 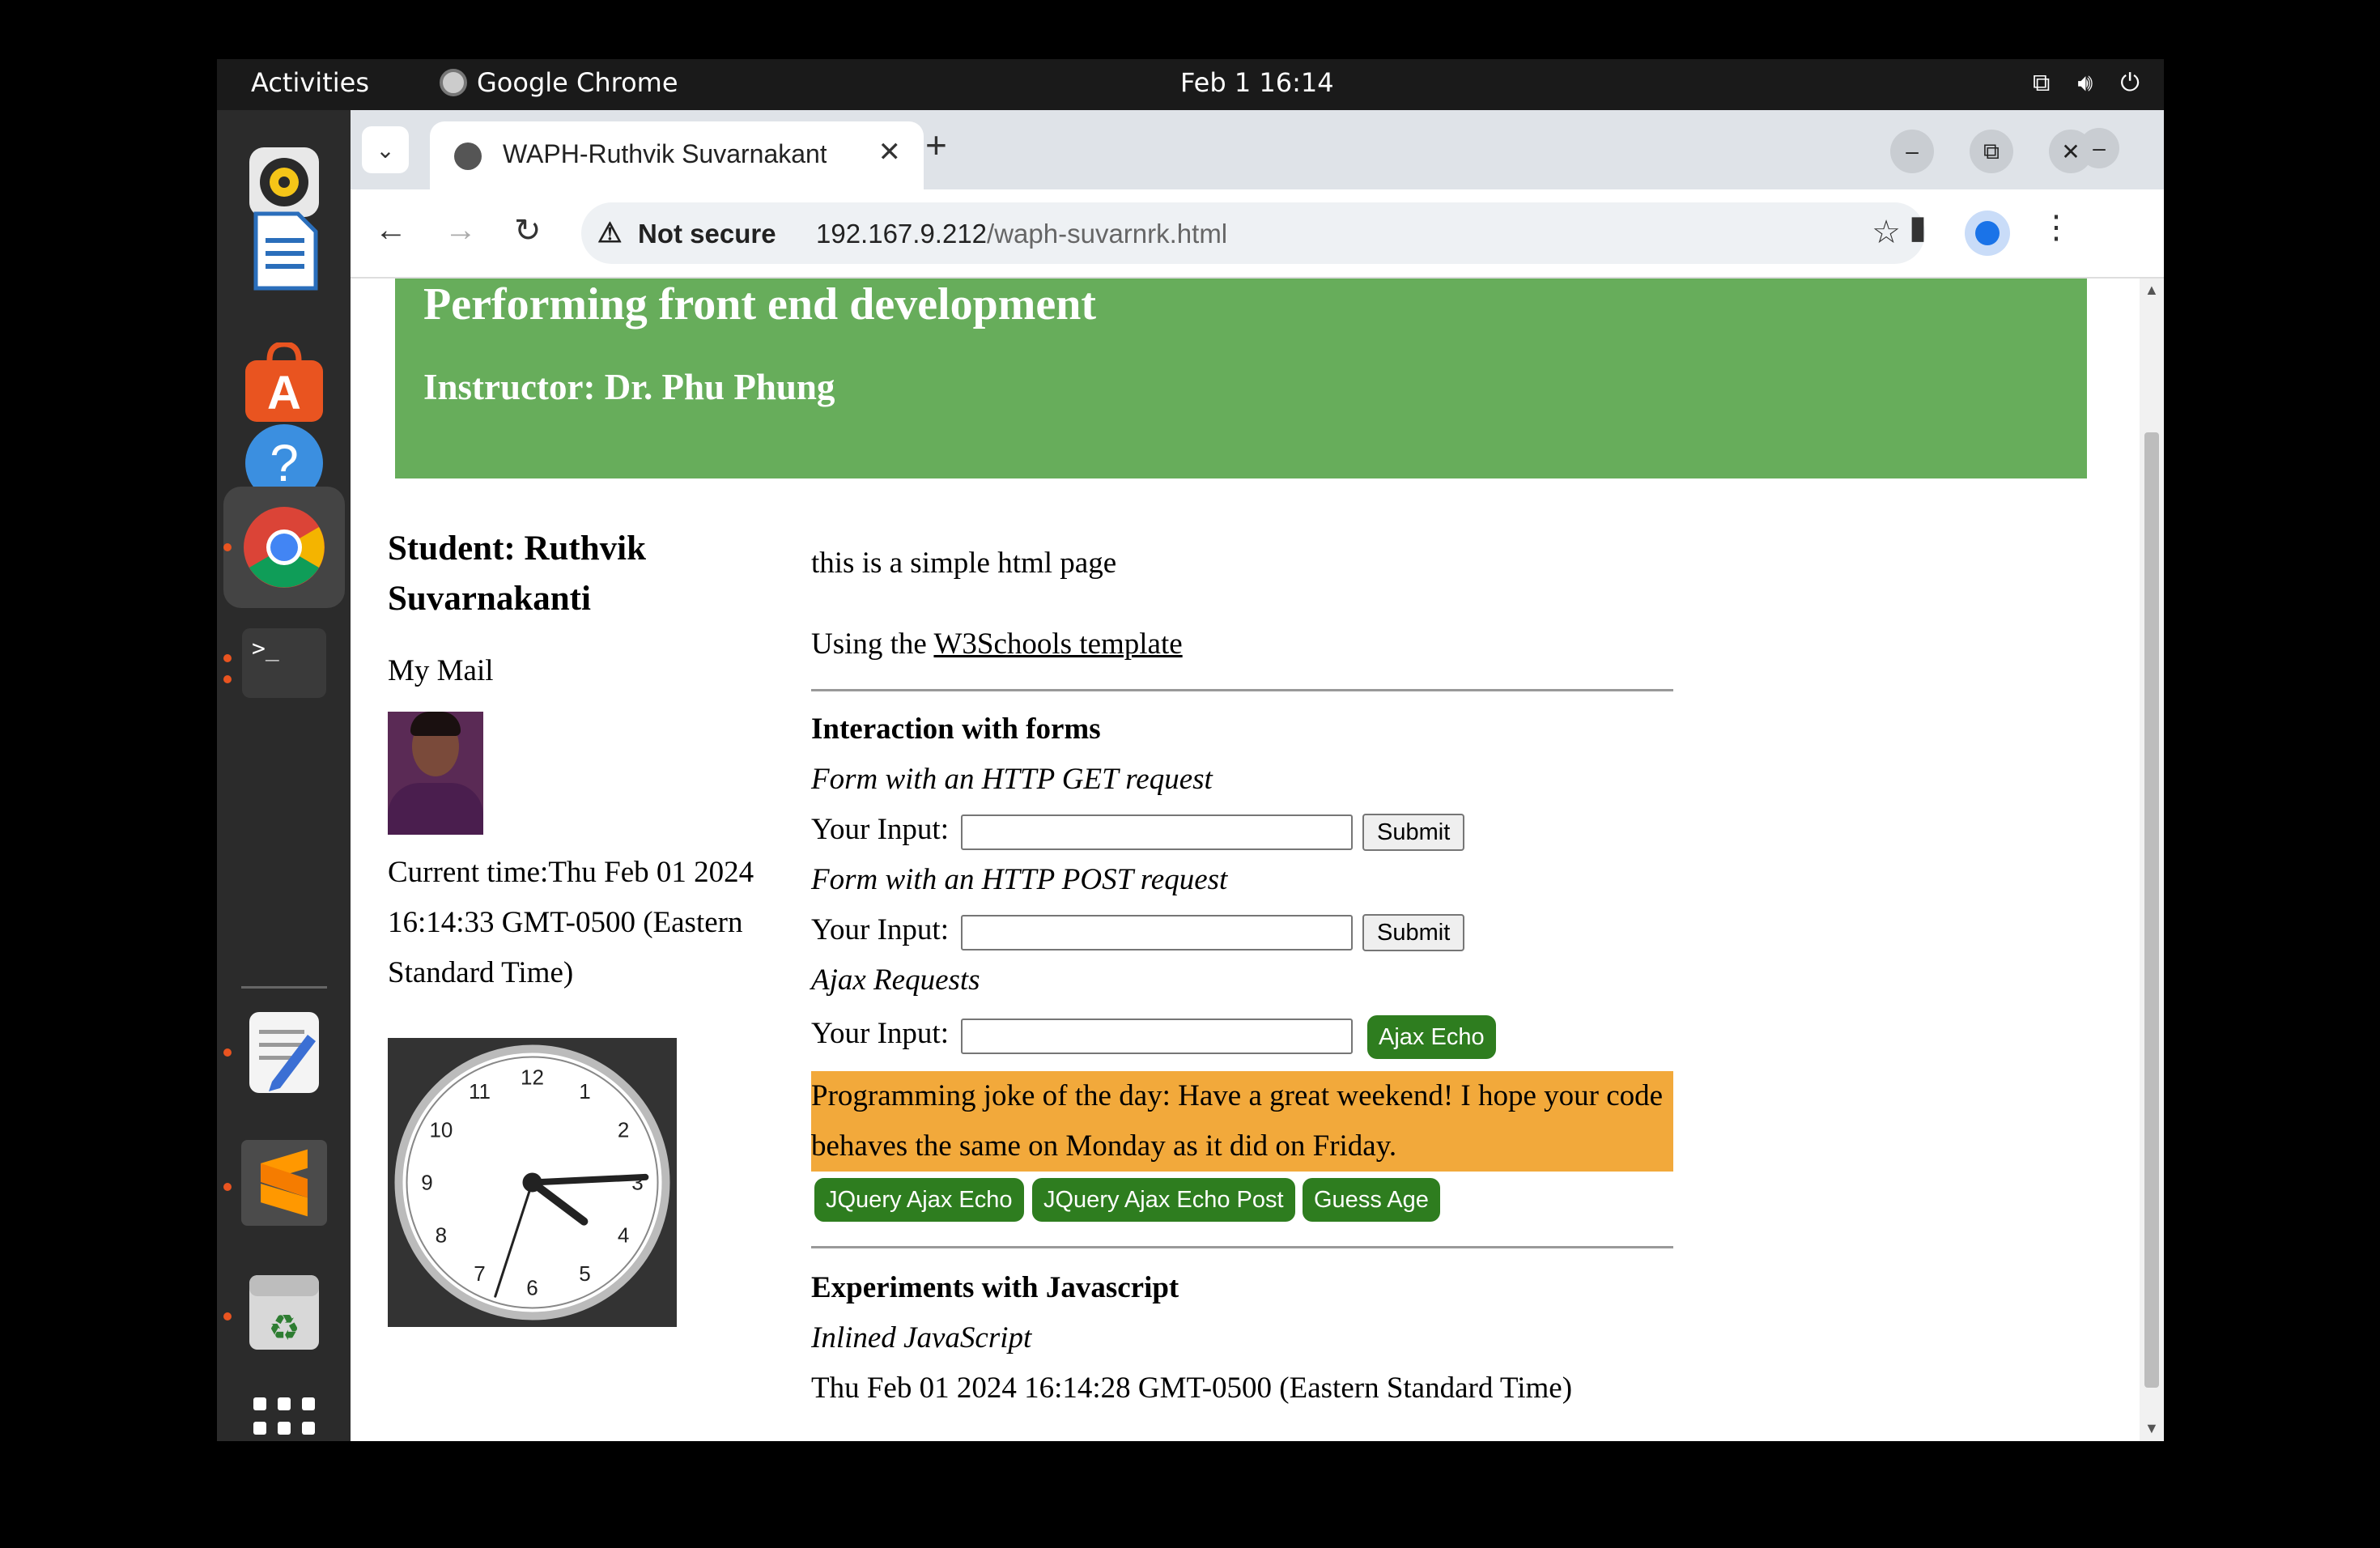 I want to click on guess-age-button: Guess Age, so click(x=1371, y=1200).